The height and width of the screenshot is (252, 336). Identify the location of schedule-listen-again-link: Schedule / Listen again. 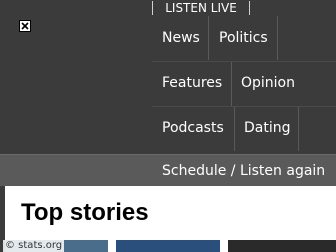
(243, 171).